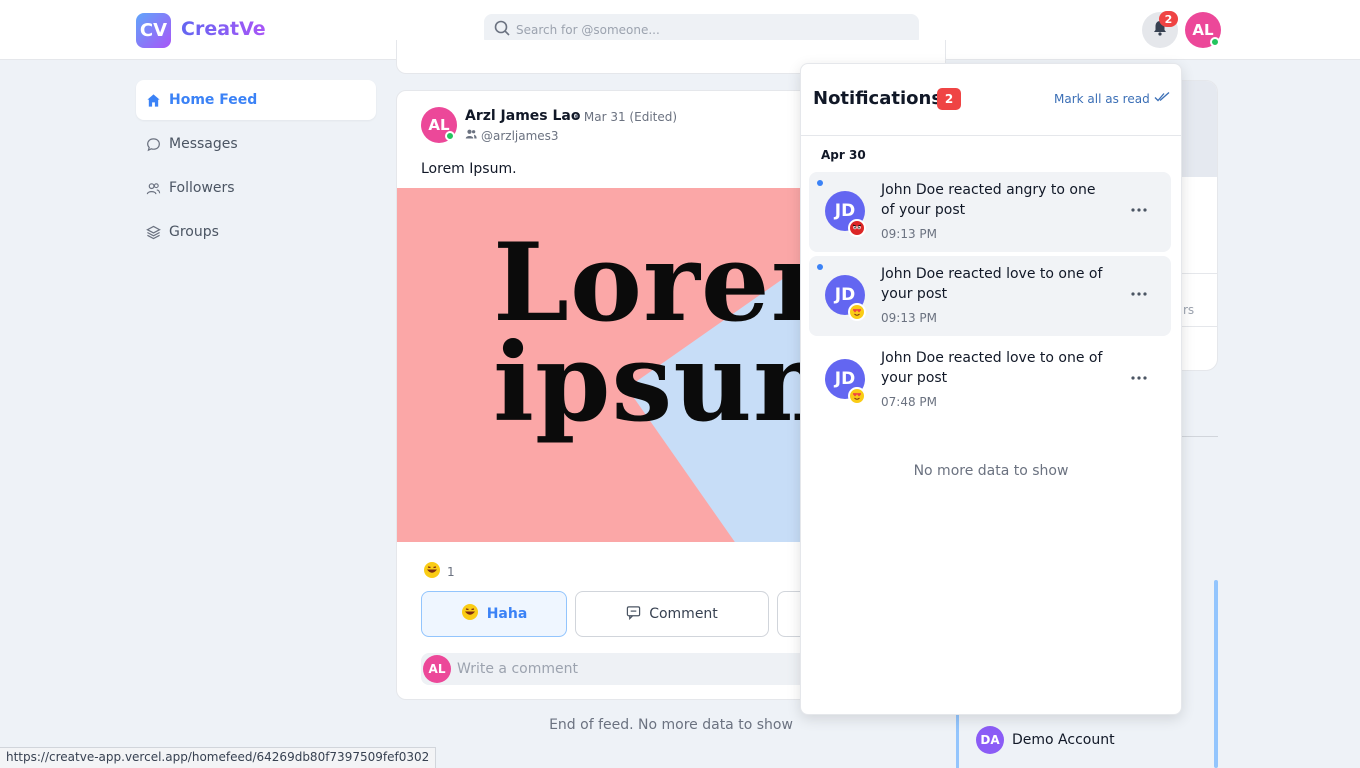 The width and height of the screenshot is (1360, 768). What do you see at coordinates (991, 471) in the screenshot?
I see `no-more-notifications-text: No more data to show` at bounding box center [991, 471].